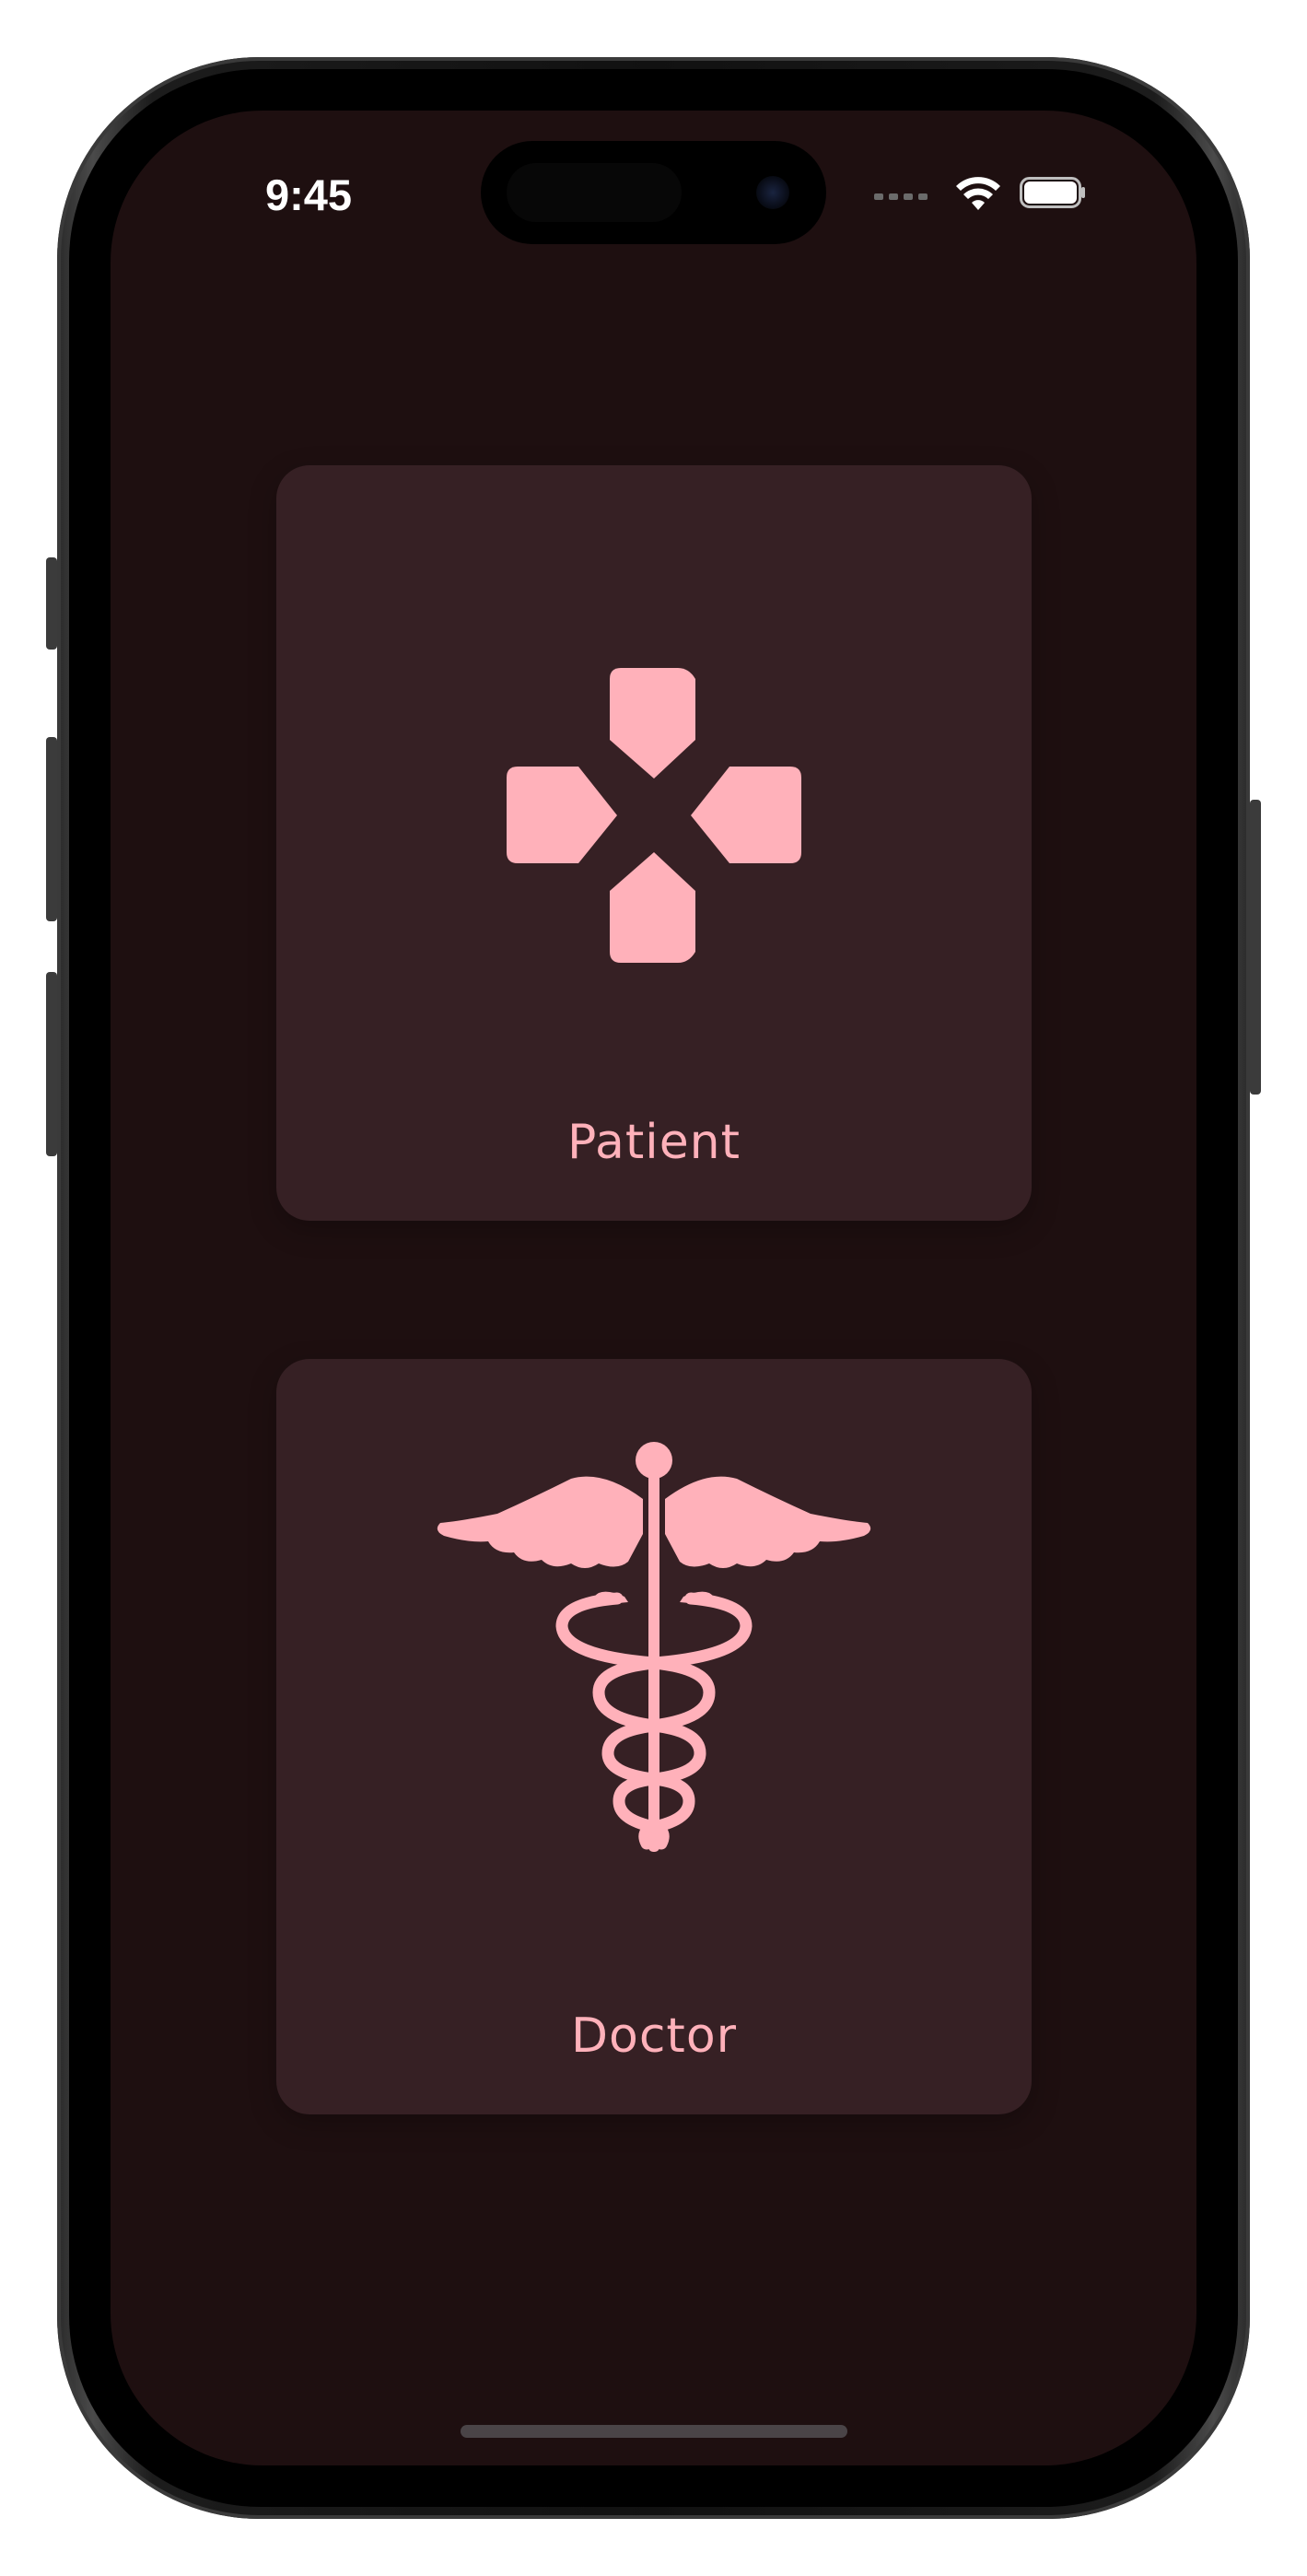  I want to click on front-camera-icon, so click(773, 192).